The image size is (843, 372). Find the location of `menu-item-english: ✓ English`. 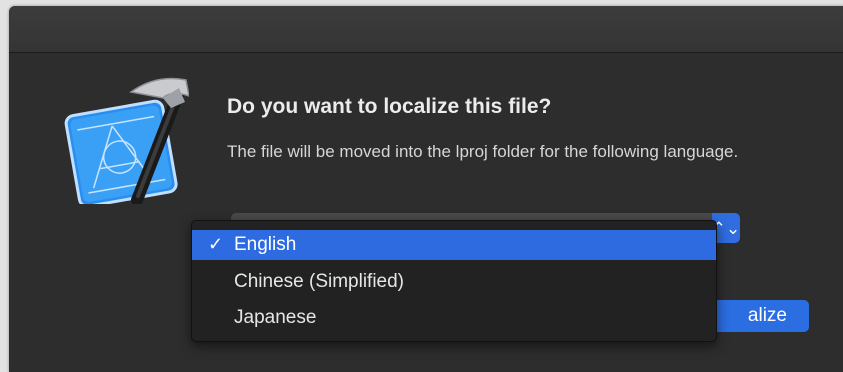

menu-item-english: ✓ English is located at coordinates (454, 245).